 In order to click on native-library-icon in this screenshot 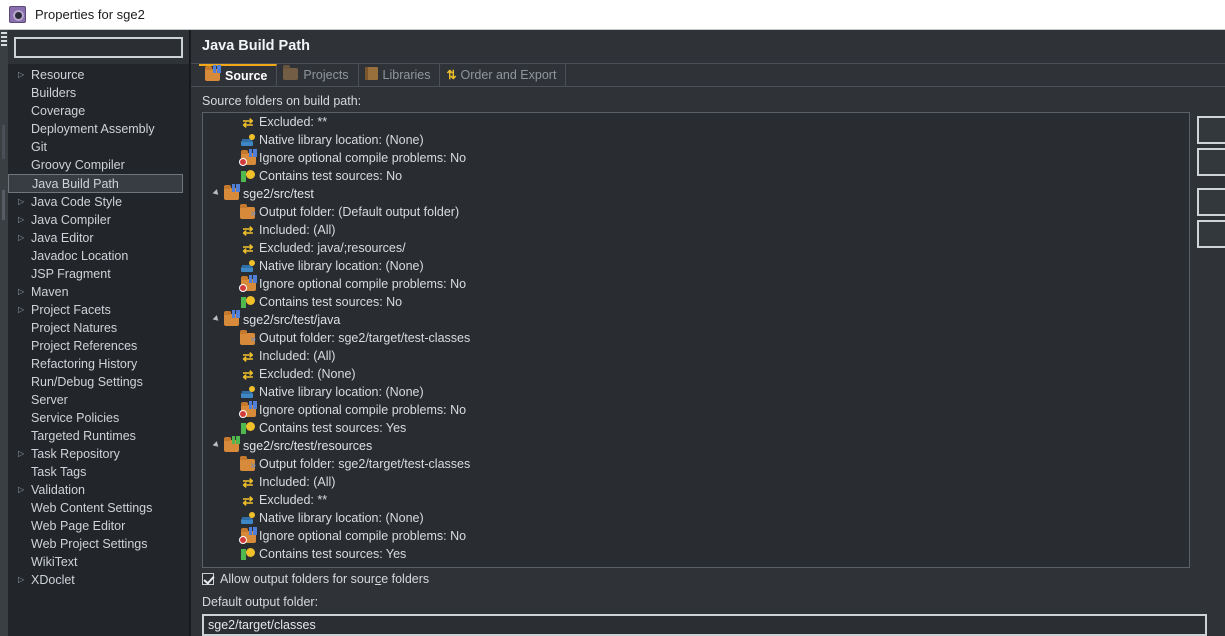, I will do `click(247, 140)`.